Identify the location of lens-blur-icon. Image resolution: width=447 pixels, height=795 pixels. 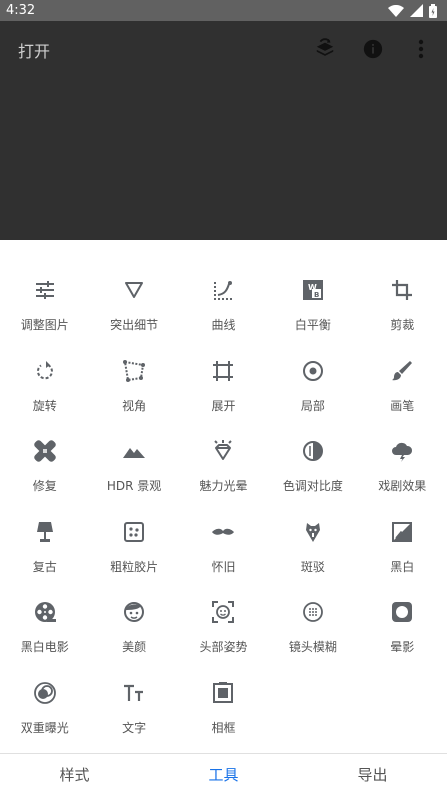
(313, 612).